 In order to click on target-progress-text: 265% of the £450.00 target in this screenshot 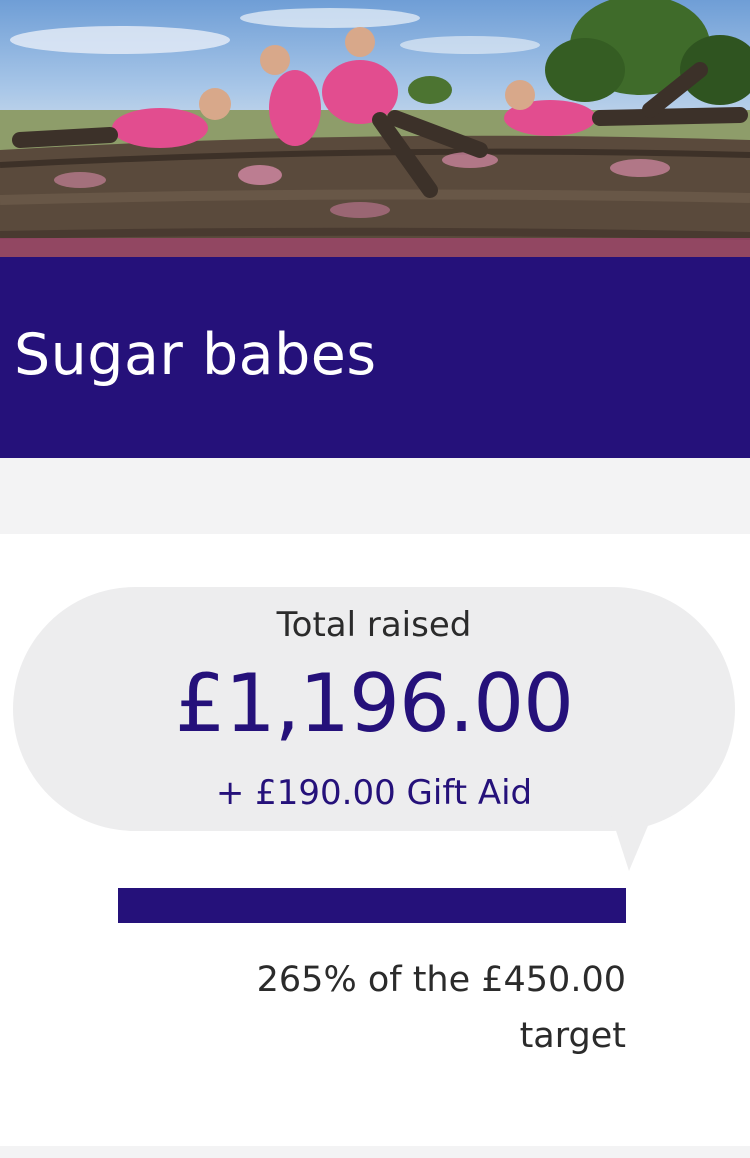, I will do `click(372, 1008)`.